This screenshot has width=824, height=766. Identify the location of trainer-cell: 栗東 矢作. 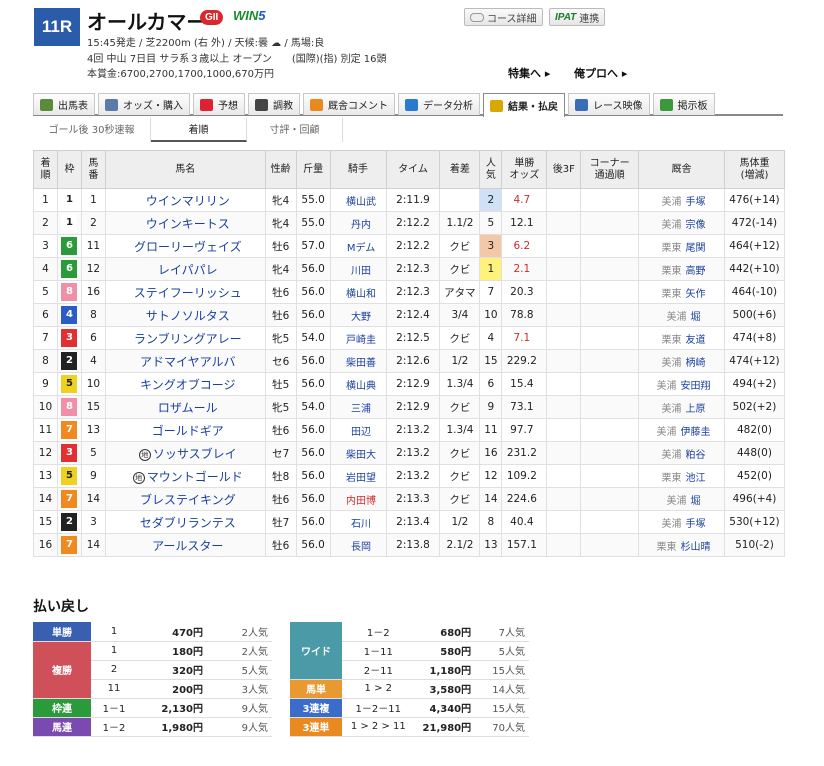
(681, 292).